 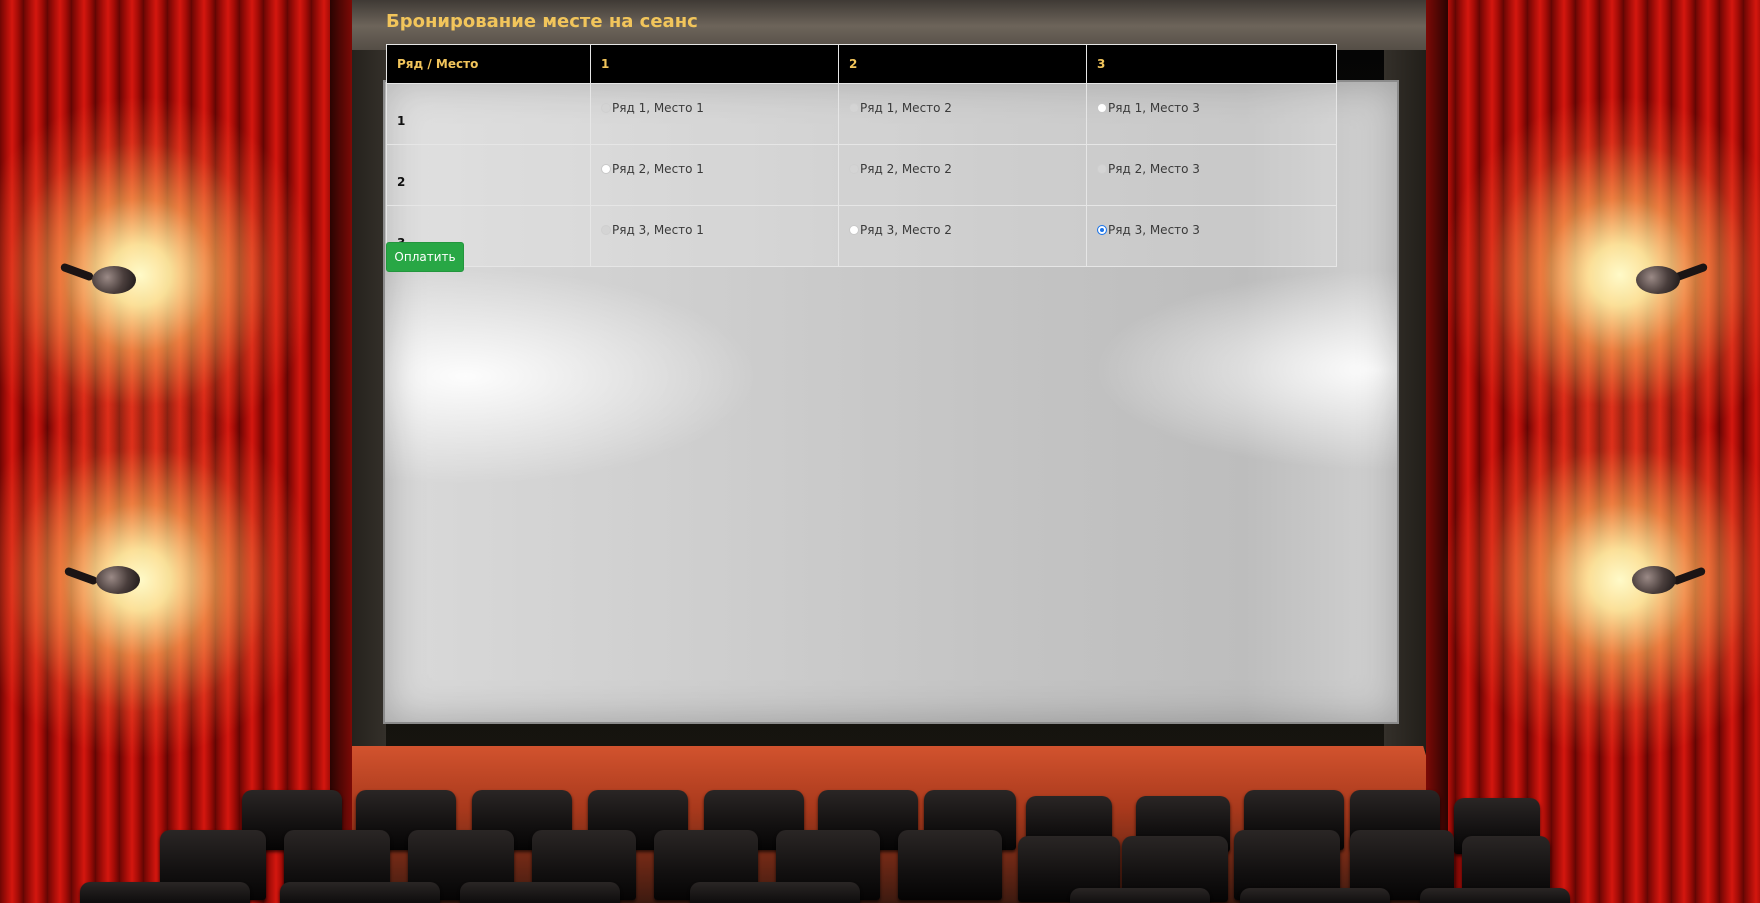 What do you see at coordinates (962, 236) in the screenshot?
I see `seat-cell: Ряд 3, Место 2` at bounding box center [962, 236].